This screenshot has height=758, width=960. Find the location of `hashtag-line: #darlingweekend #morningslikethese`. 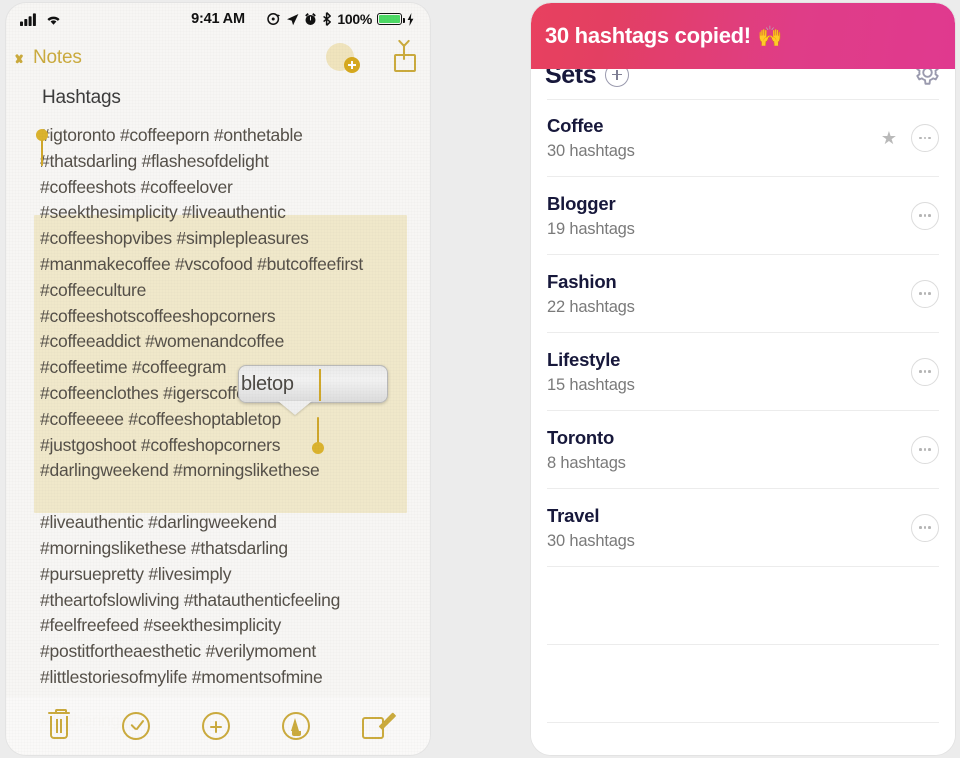

hashtag-line: #darlingweekend #morningslikethese is located at coordinates (180, 470).